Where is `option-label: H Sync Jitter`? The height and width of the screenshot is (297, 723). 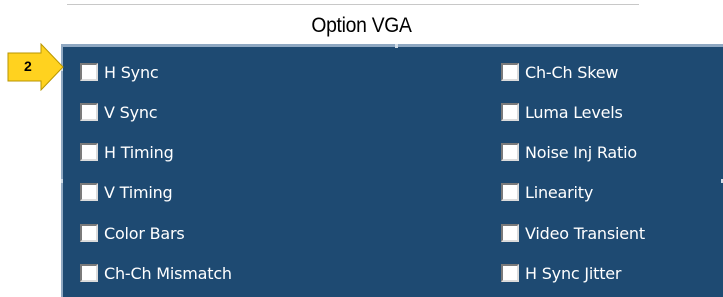
option-label: H Sync Jitter is located at coordinates (573, 273).